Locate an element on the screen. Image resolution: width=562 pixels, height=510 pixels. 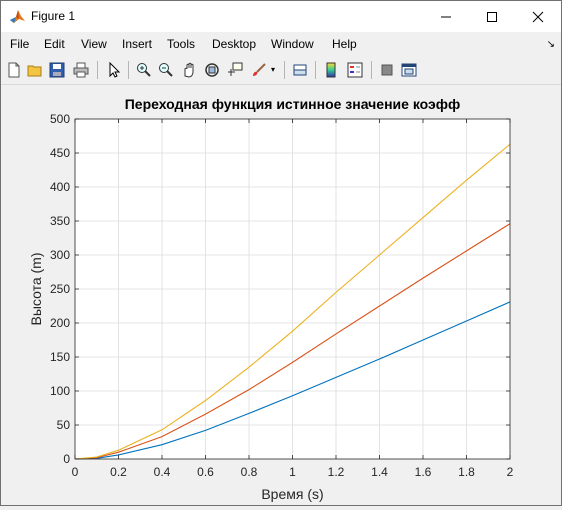
data-cursor-button is located at coordinates (235, 70).